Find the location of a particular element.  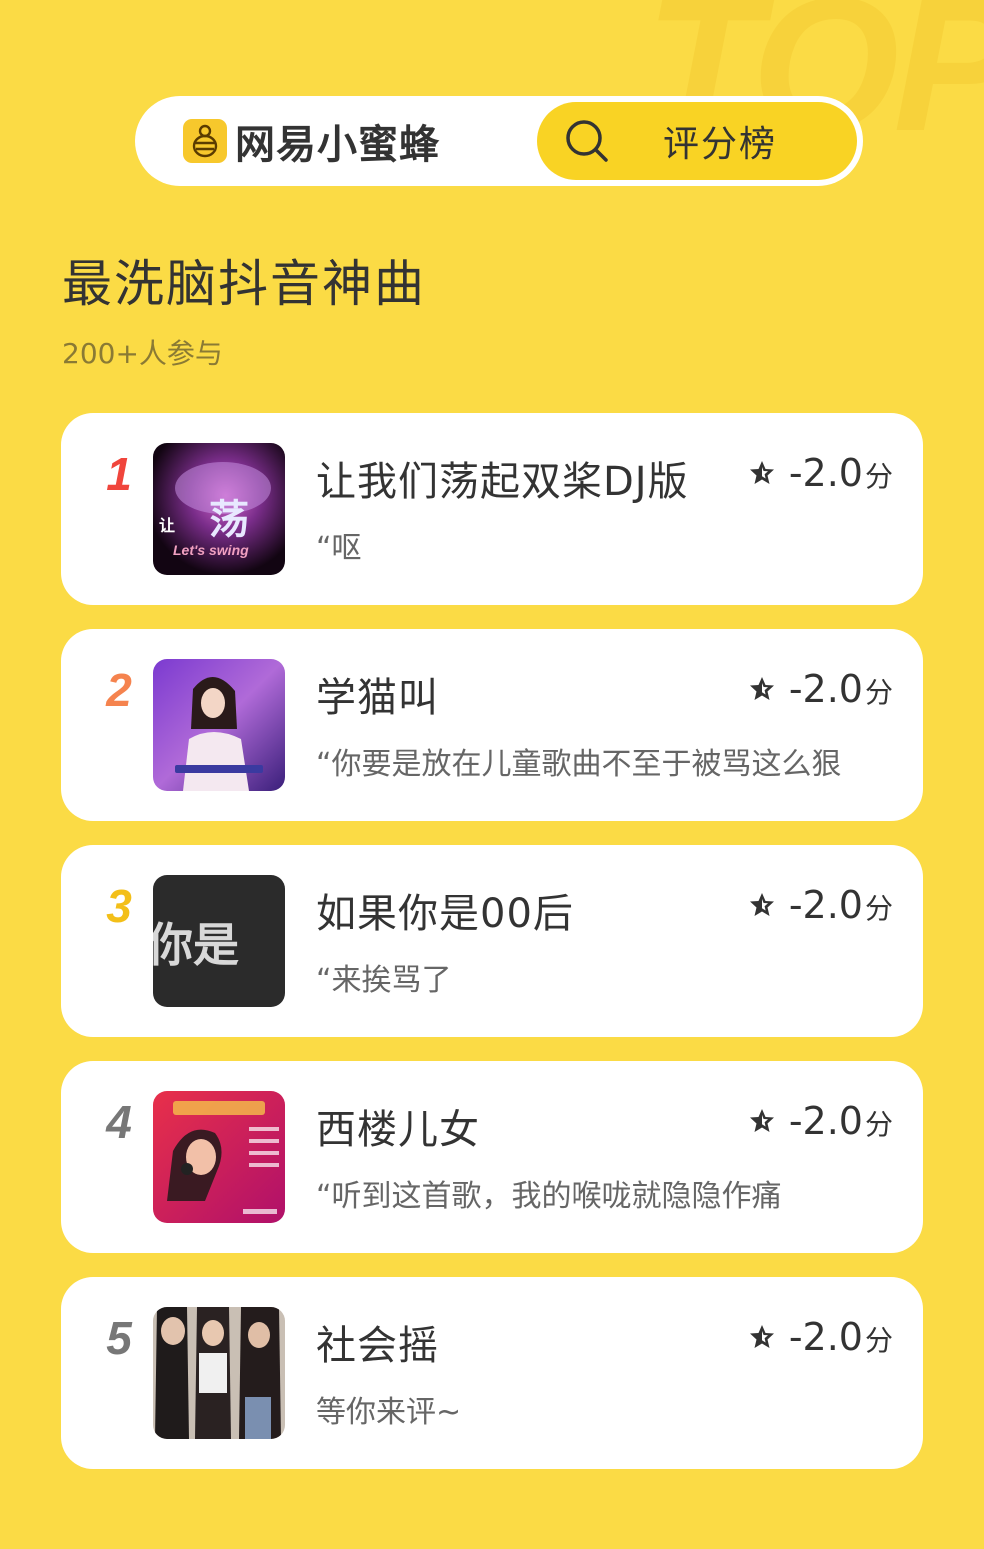

album-cover-image: 你是 is located at coordinates (219, 941).